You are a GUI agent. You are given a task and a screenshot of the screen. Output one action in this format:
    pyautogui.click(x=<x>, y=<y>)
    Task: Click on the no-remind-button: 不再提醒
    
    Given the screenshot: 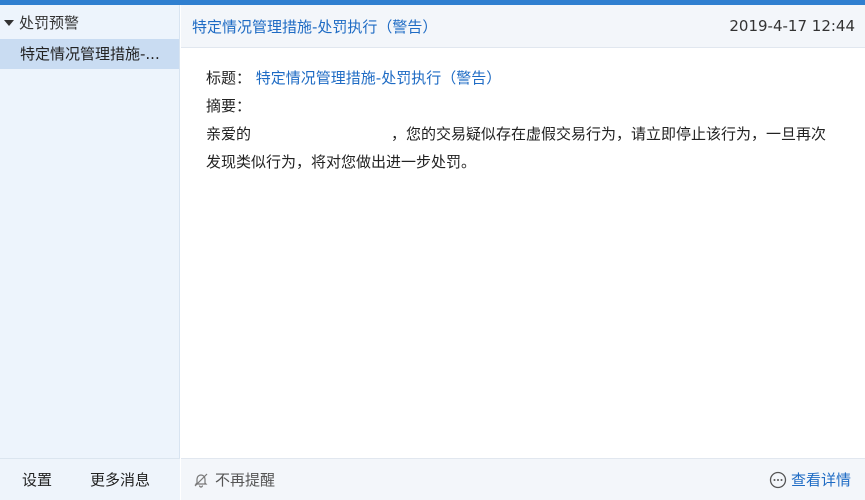 What is the action you would take?
    pyautogui.click(x=234, y=479)
    